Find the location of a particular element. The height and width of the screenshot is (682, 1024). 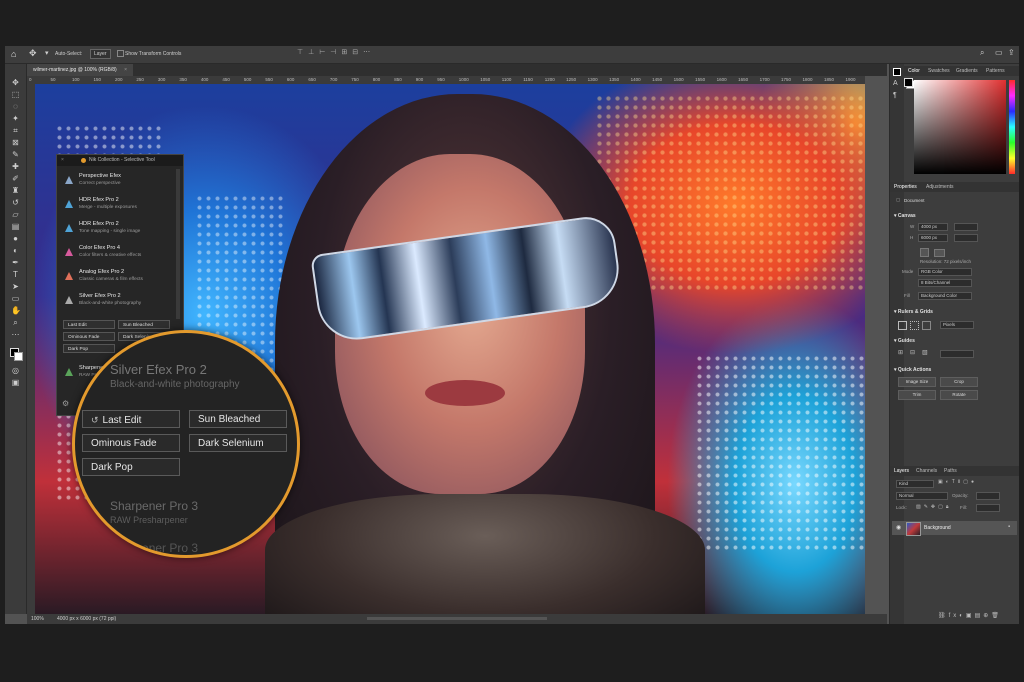

guides-color-icon: ▧ is located at coordinates (925, 352).